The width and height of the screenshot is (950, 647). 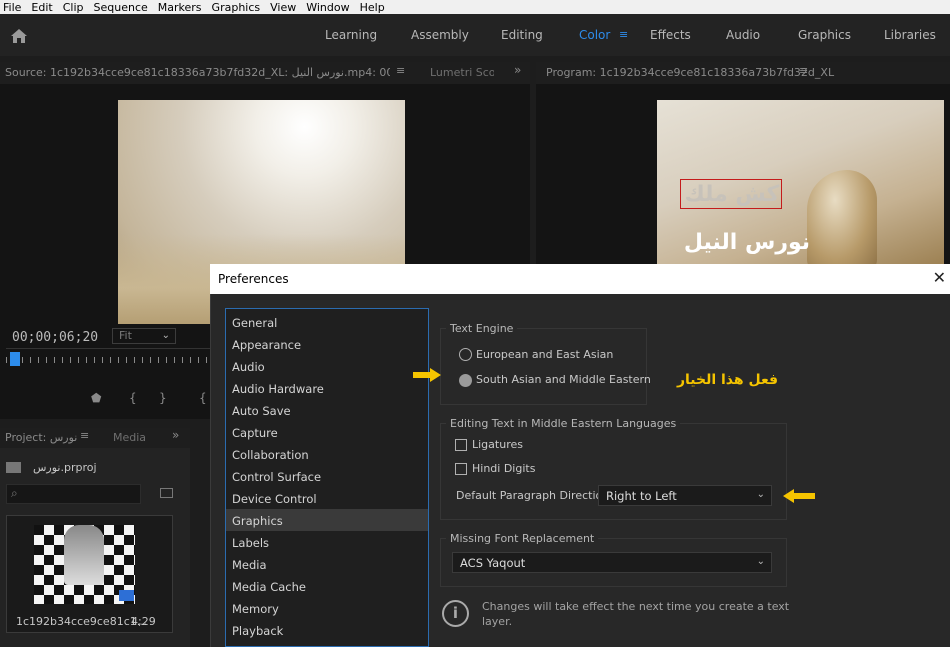 What do you see at coordinates (623, 34) in the screenshot?
I see `workspace-menu-icon: ≡` at bounding box center [623, 34].